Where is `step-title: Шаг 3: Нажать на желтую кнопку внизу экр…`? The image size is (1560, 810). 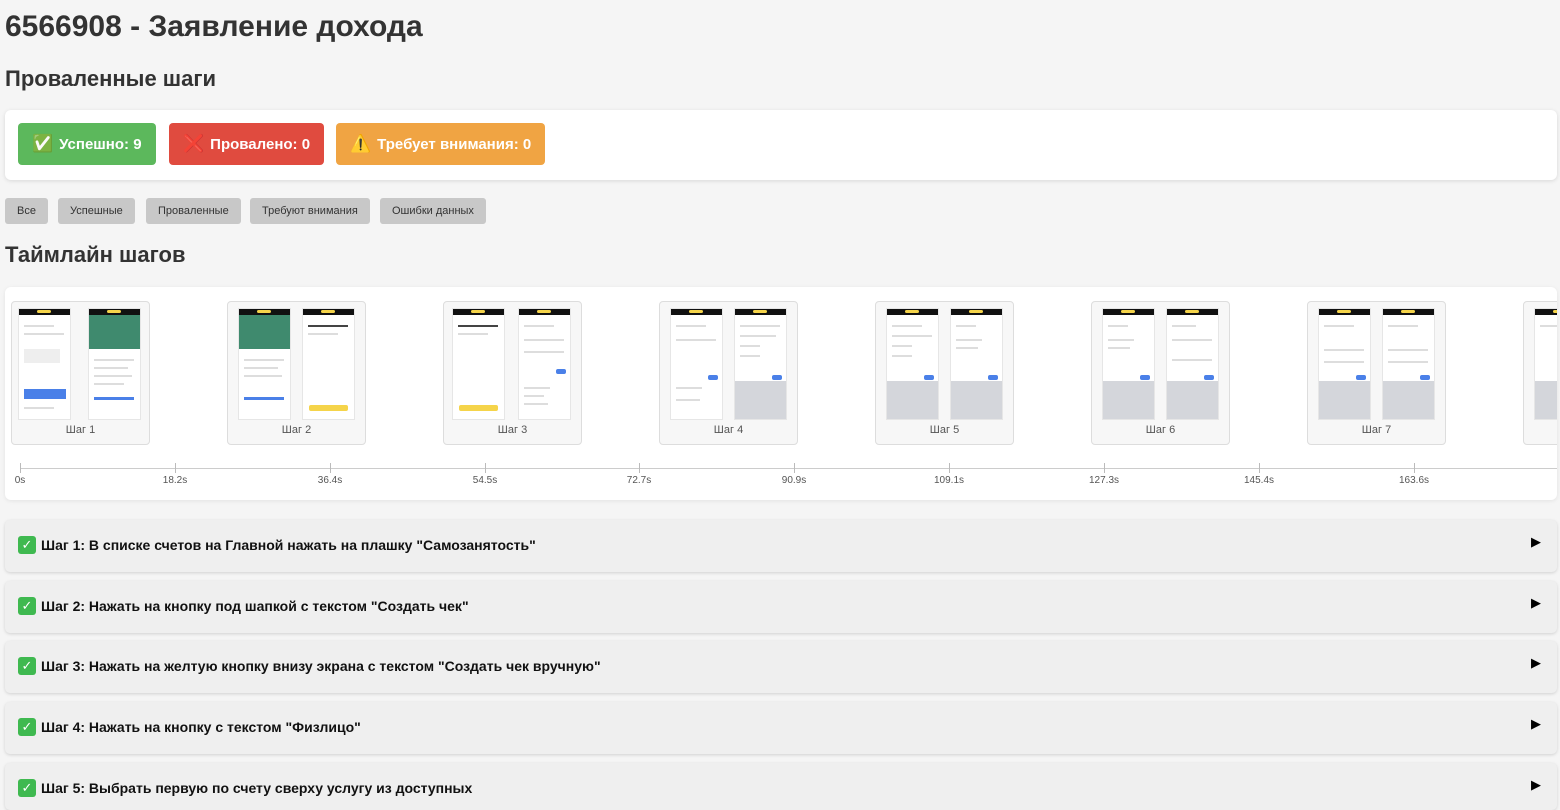 step-title: Шаг 3: Нажать на желтую кнопку внизу экр… is located at coordinates (321, 666).